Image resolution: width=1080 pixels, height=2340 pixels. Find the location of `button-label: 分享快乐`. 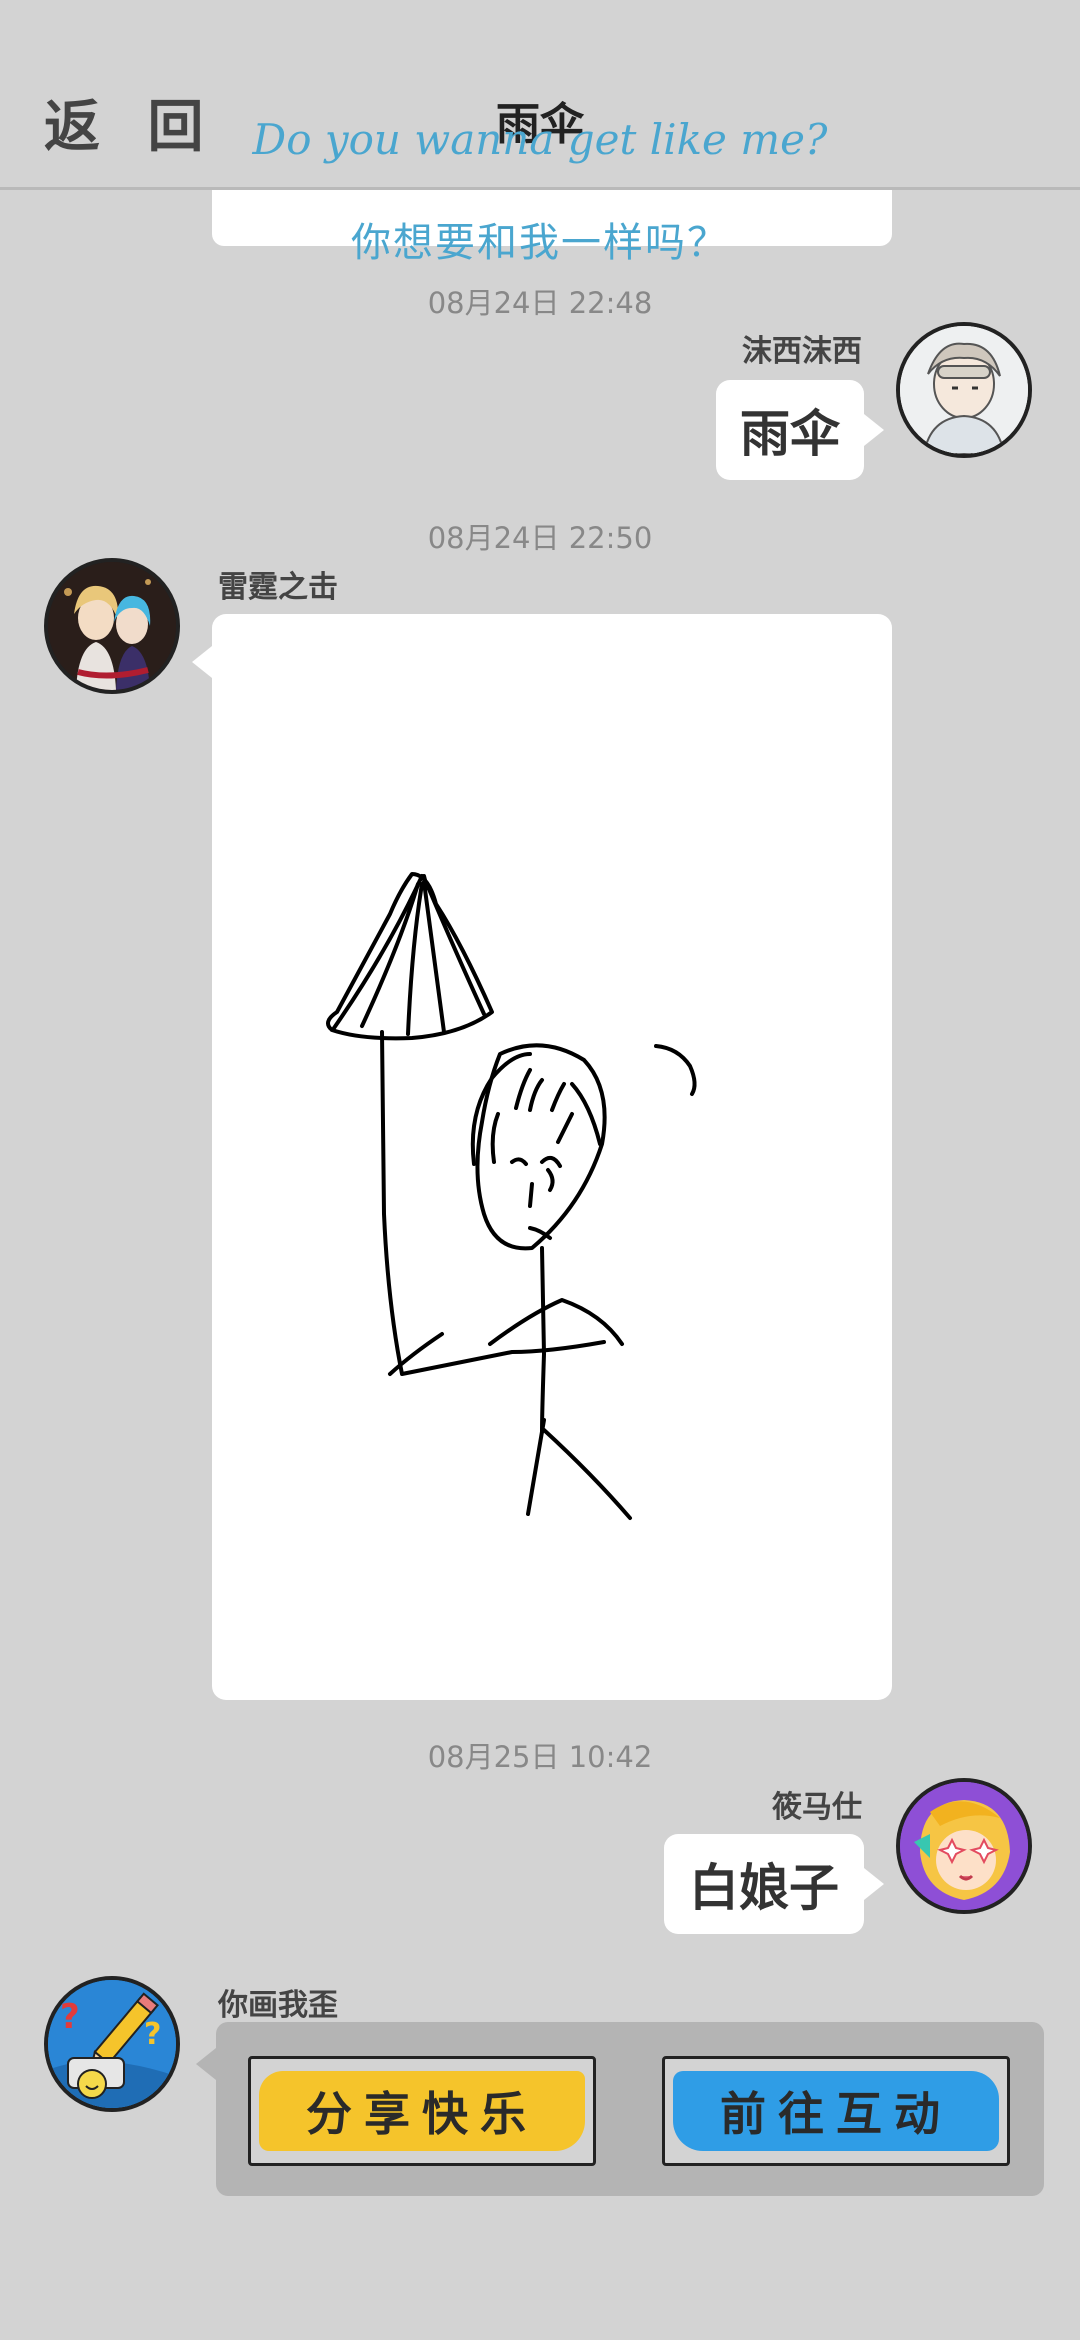

button-label: 分享快乐 is located at coordinates (422, 2114).